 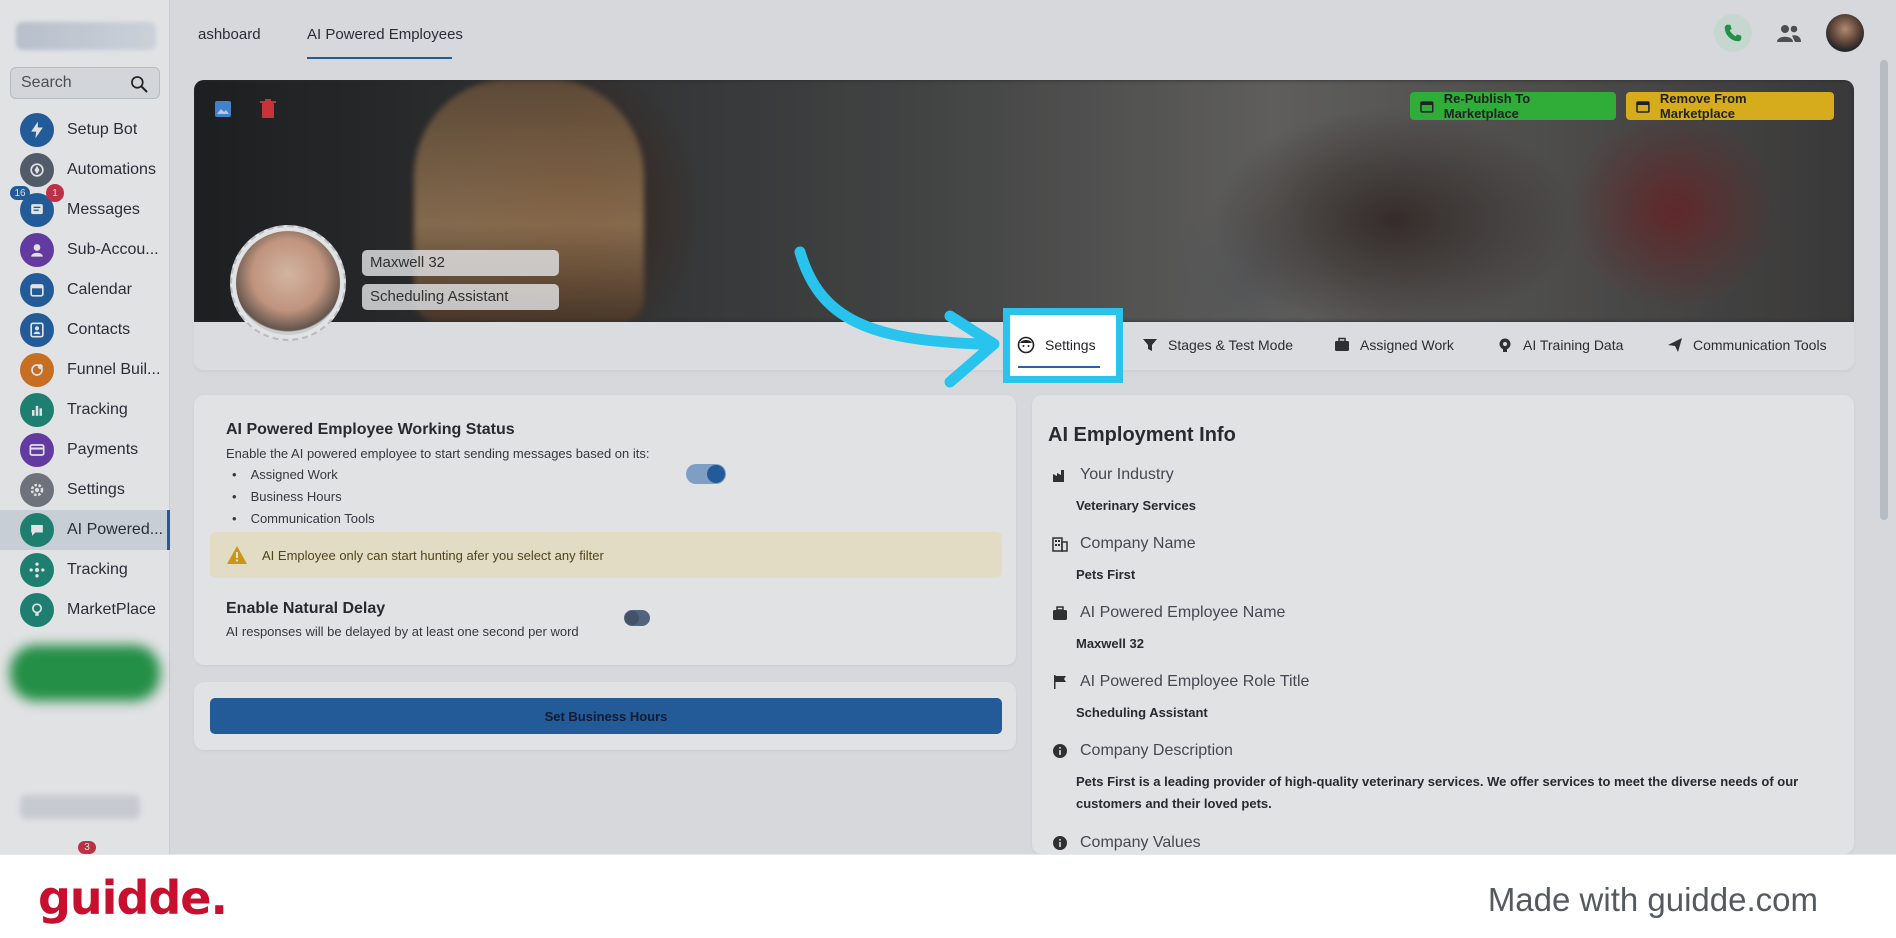 I want to click on sidebar-item-label: Payments, so click(x=103, y=449).